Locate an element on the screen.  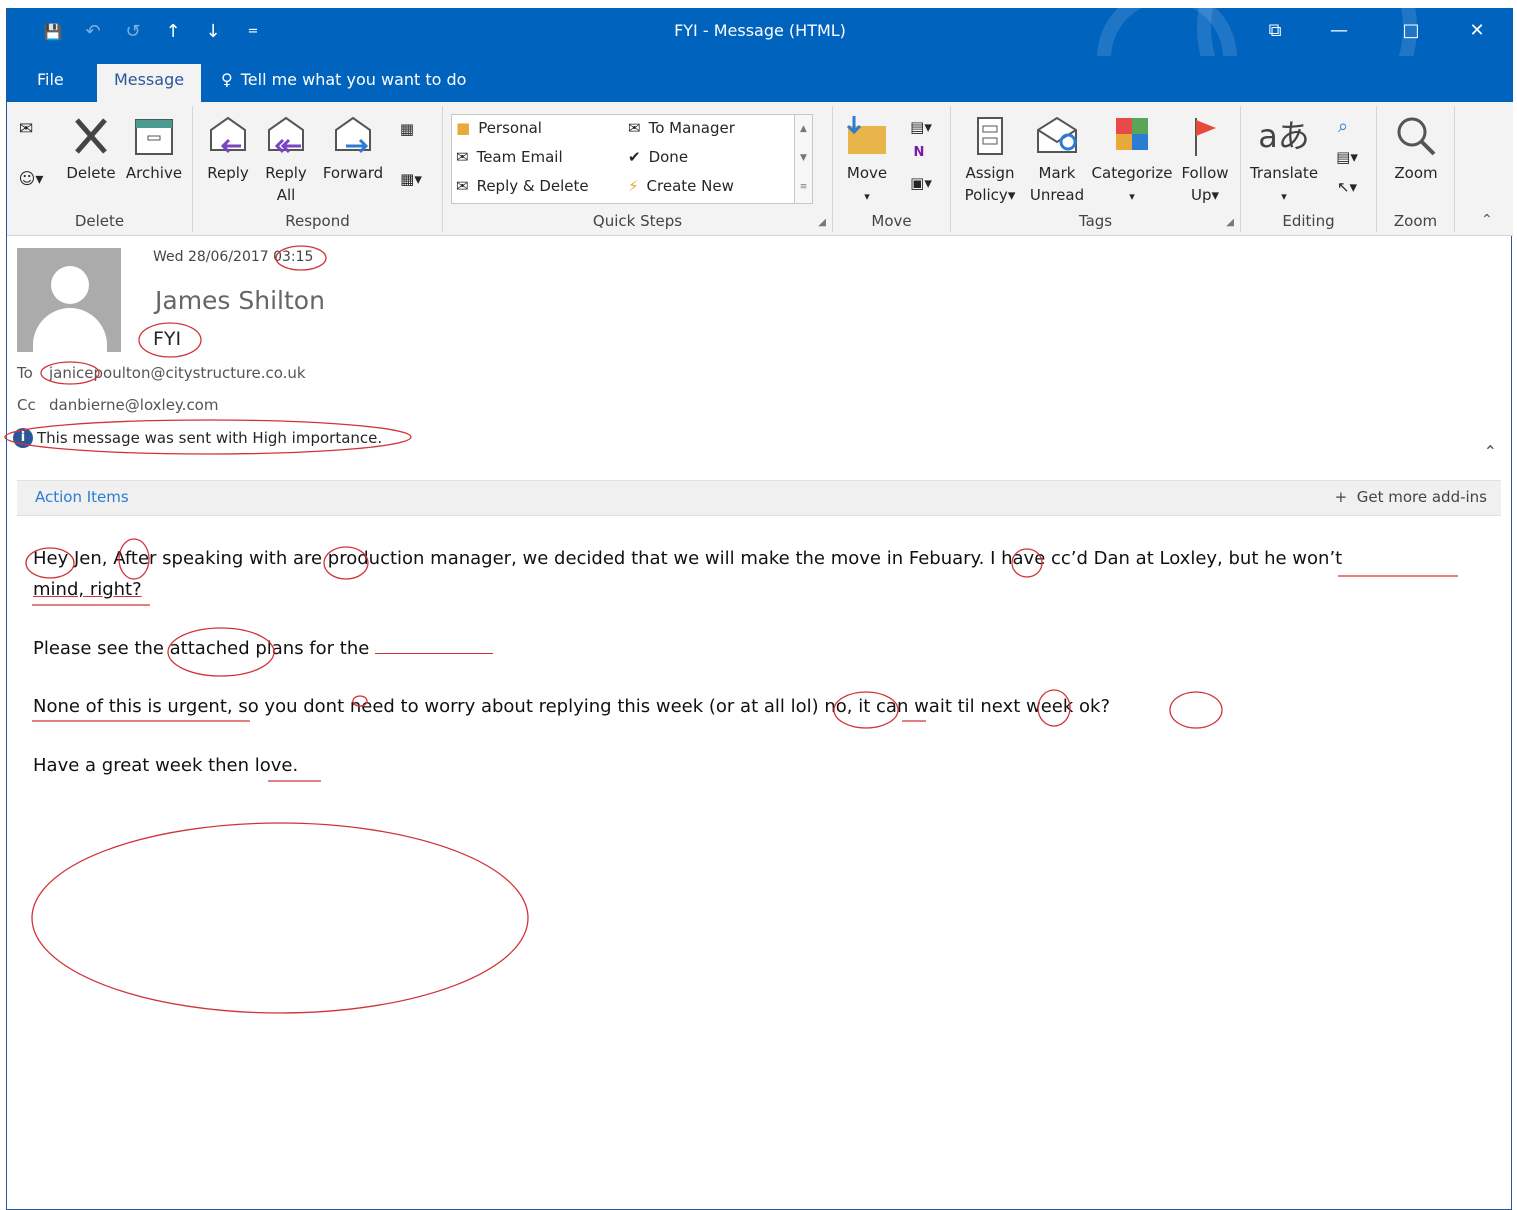
title-bar: 💾 ↶ ↺ ↑ ↓ = FYI - Message (HTML) ⧉ — □ ✕ is located at coordinates (760, 32).